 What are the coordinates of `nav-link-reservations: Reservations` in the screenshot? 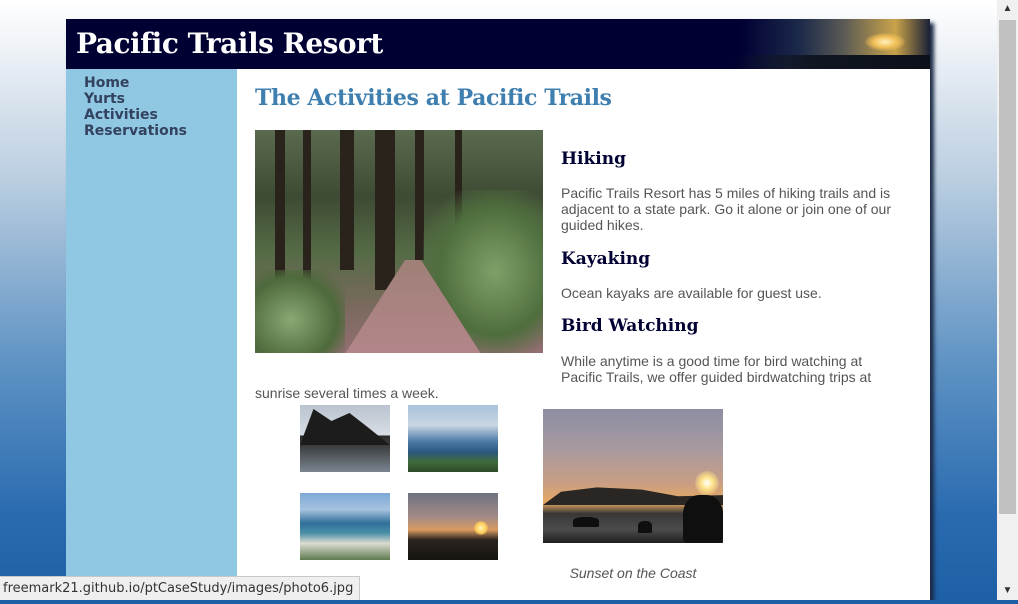 It's located at (135, 131).